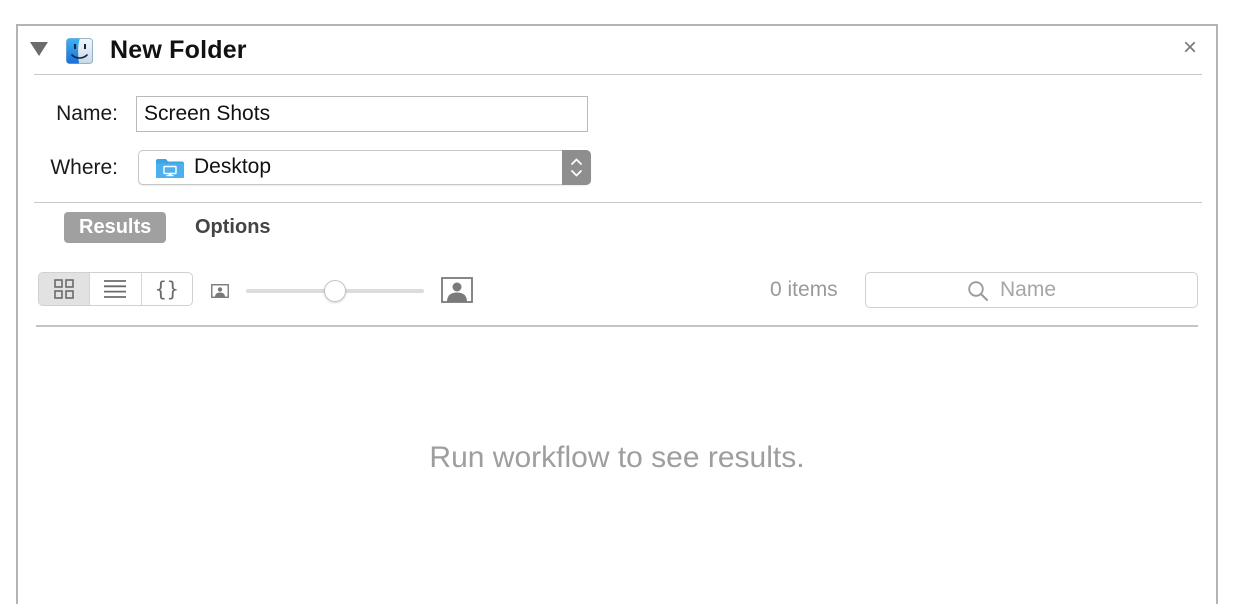 The height and width of the screenshot is (604, 1236). What do you see at coordinates (457, 290) in the screenshot?
I see `large-thumbnail-icon` at bounding box center [457, 290].